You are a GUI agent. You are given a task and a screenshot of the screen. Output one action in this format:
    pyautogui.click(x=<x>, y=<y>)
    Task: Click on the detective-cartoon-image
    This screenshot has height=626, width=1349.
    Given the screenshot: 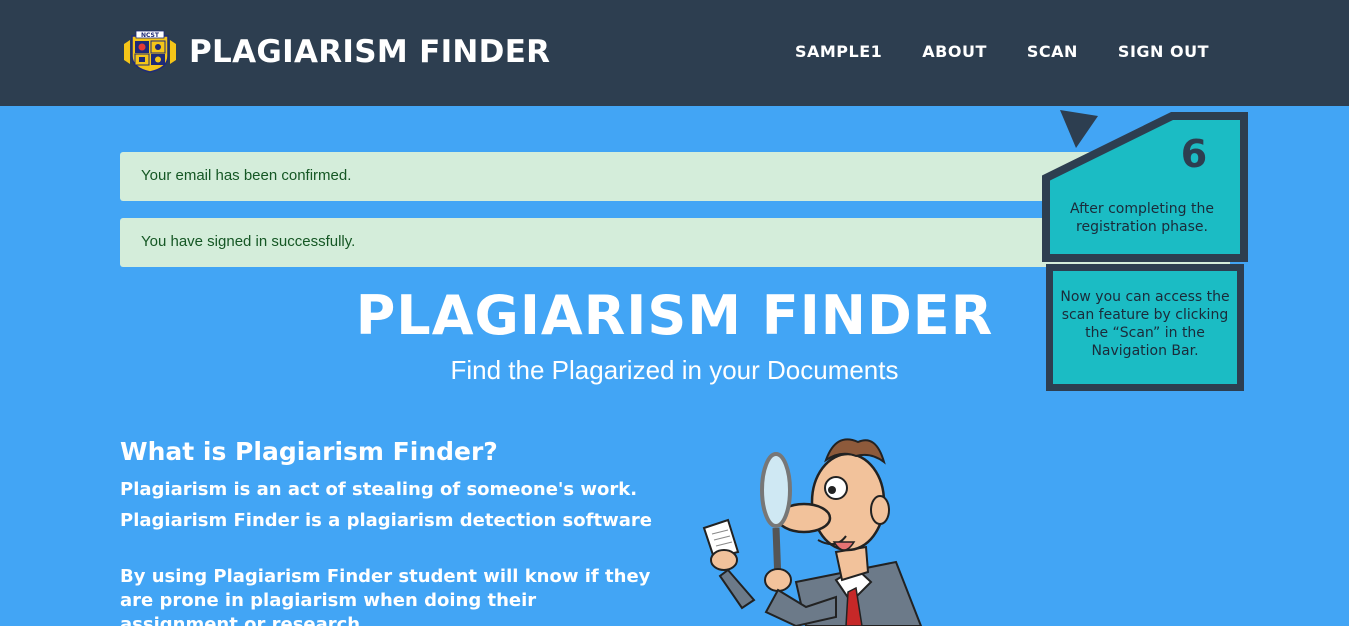 What is the action you would take?
    pyautogui.click(x=812, y=532)
    